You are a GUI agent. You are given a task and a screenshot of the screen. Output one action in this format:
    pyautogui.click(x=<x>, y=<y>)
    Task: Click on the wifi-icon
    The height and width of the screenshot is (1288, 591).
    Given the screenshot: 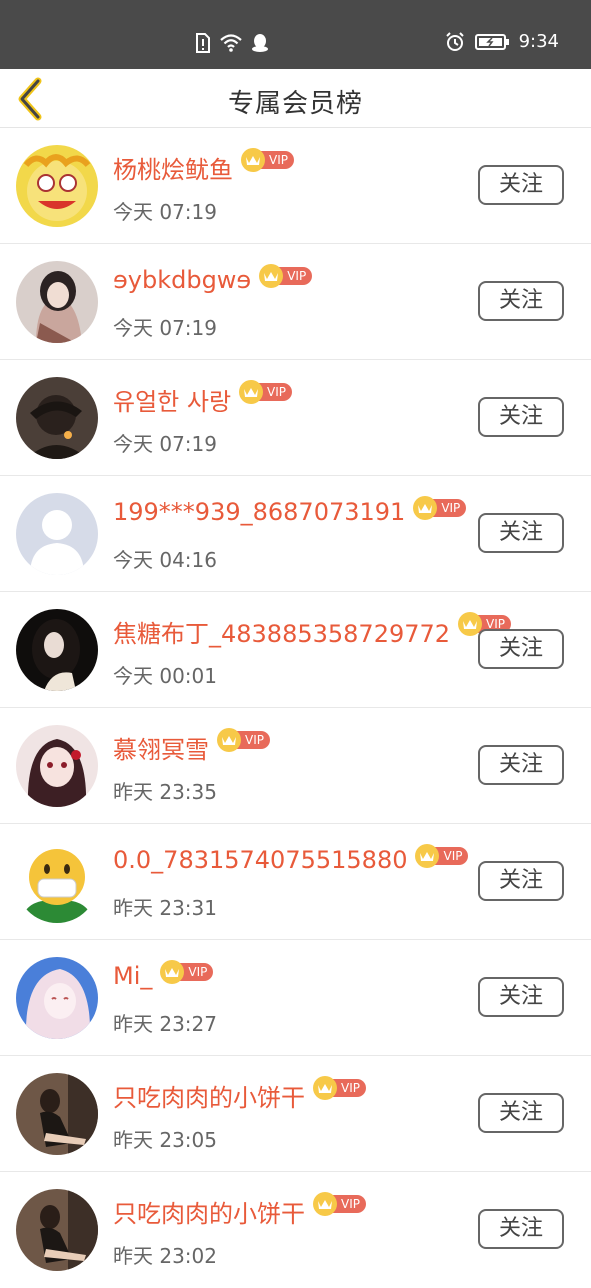 What is the action you would take?
    pyautogui.click(x=231, y=43)
    